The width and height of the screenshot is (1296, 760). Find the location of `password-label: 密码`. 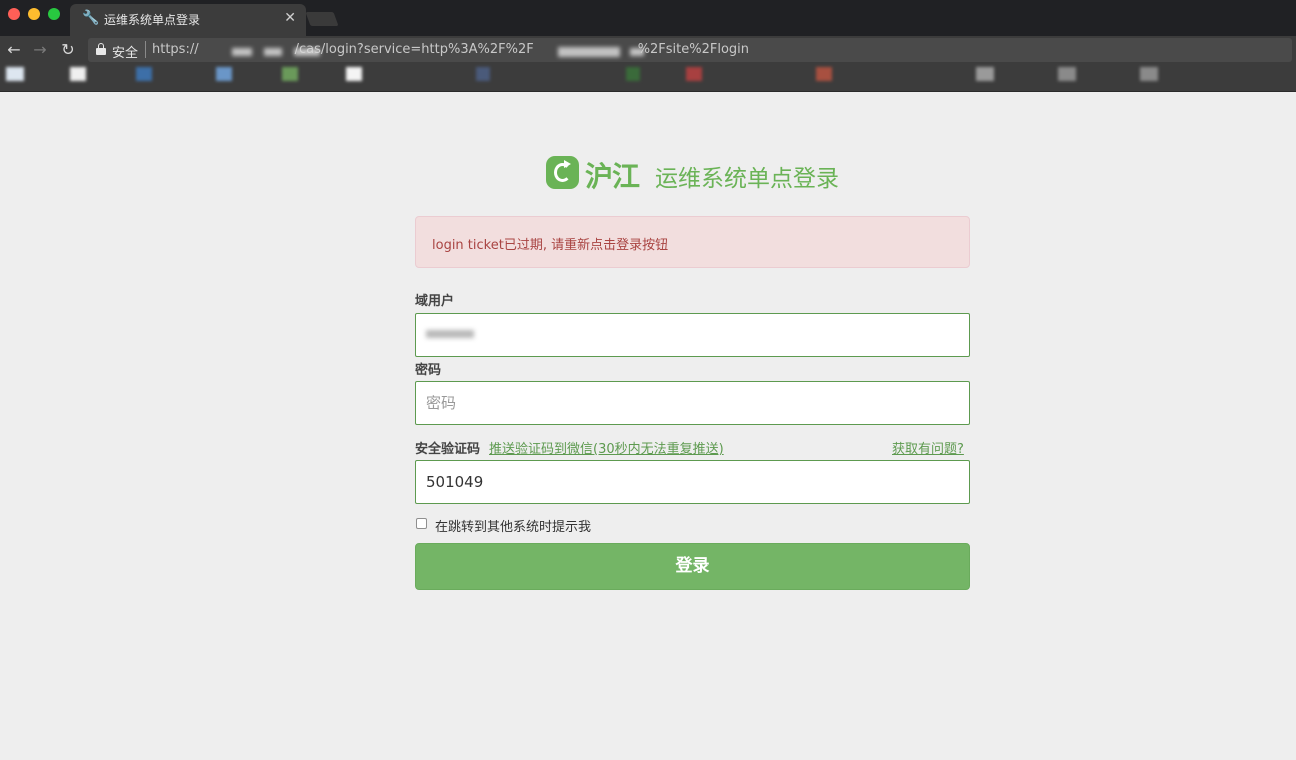

password-label: 密码 is located at coordinates (428, 370).